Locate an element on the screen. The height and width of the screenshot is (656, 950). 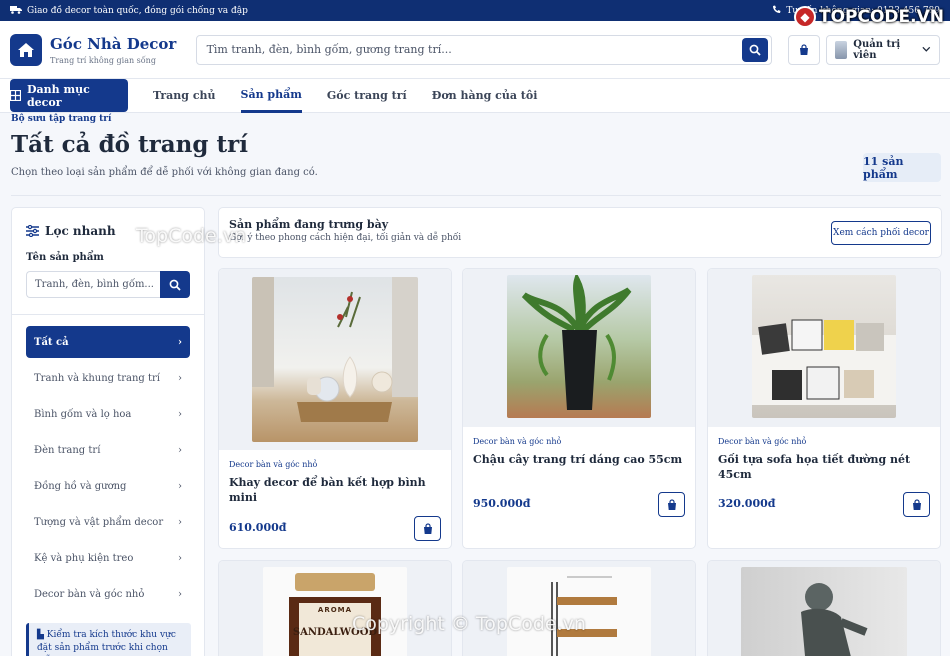
product-count-badge: 11 sản phẩm is located at coordinates (902, 167).